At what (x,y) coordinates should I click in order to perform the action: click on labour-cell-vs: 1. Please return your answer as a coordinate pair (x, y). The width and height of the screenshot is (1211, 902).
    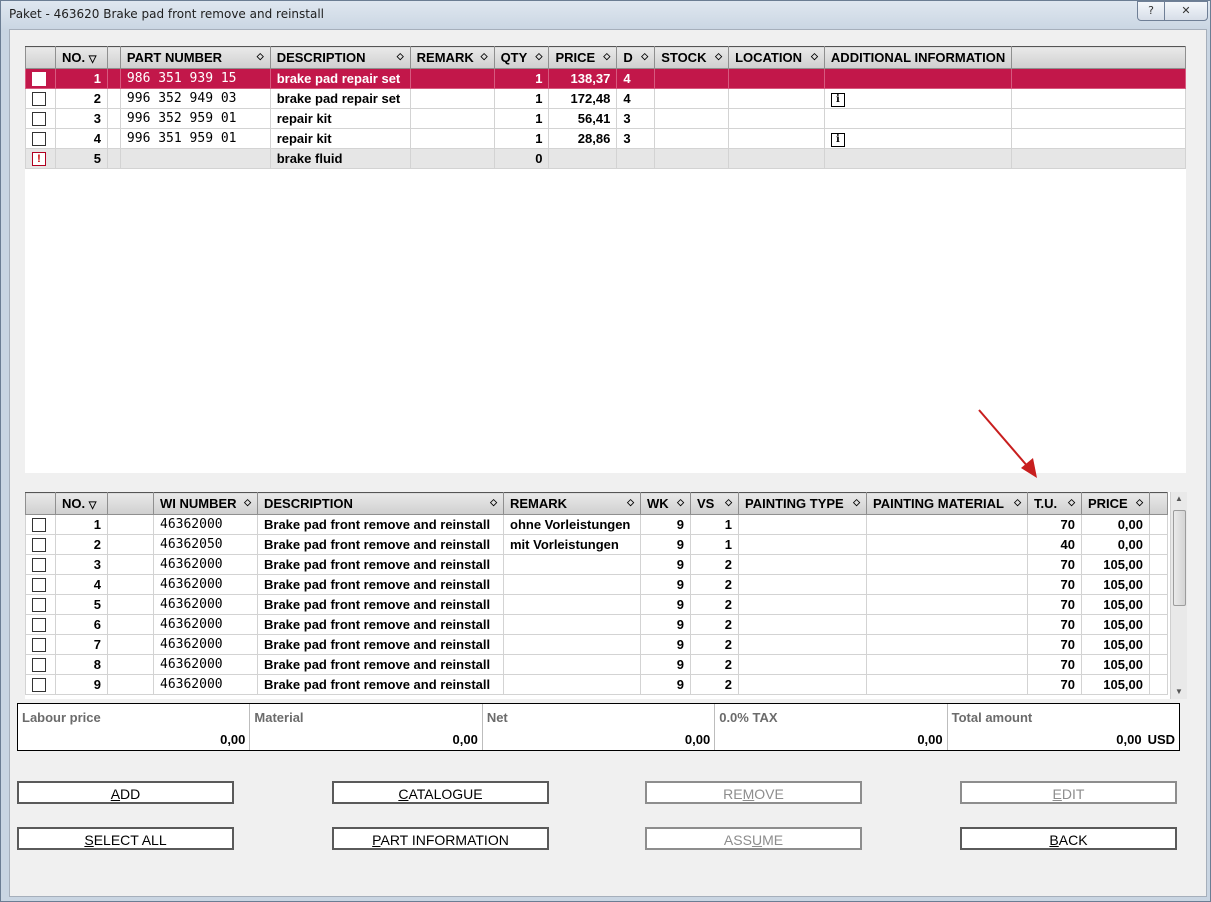
    Looking at the image, I should click on (714, 524).